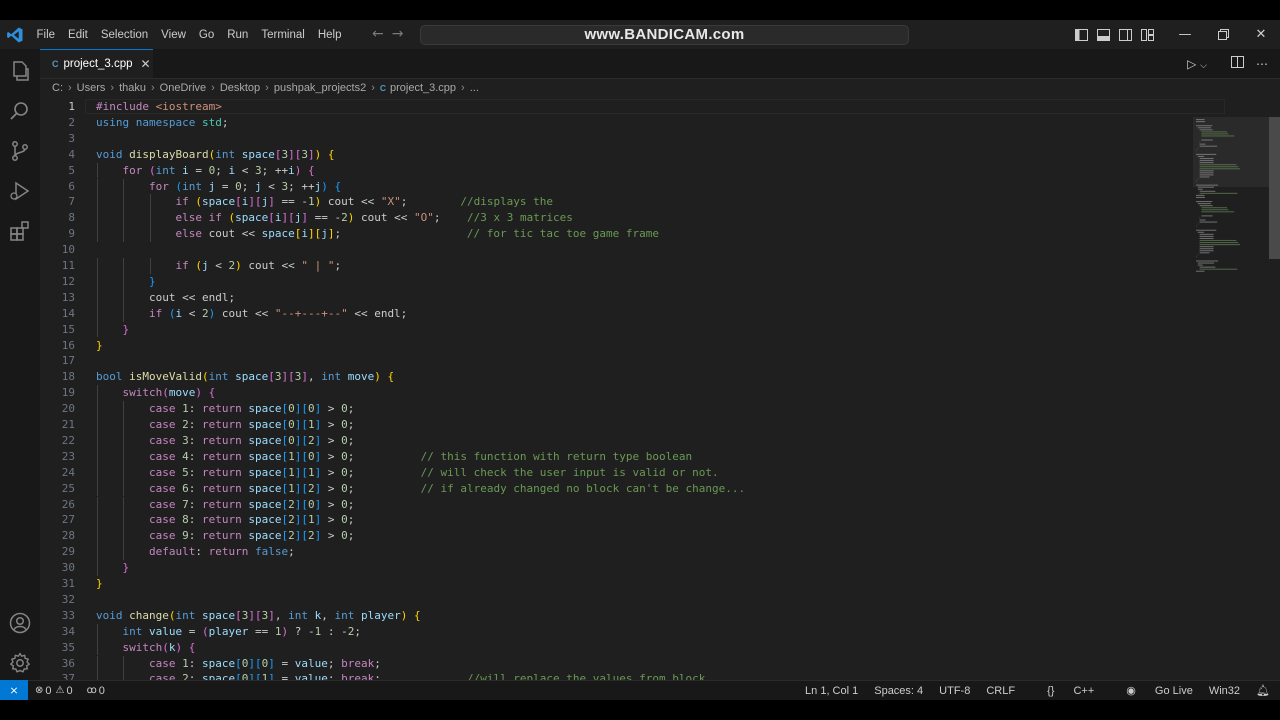 Image resolution: width=1280 pixels, height=720 pixels. I want to click on code-line: 11 if (j < 2) cout << " | ";, so click(615, 266).